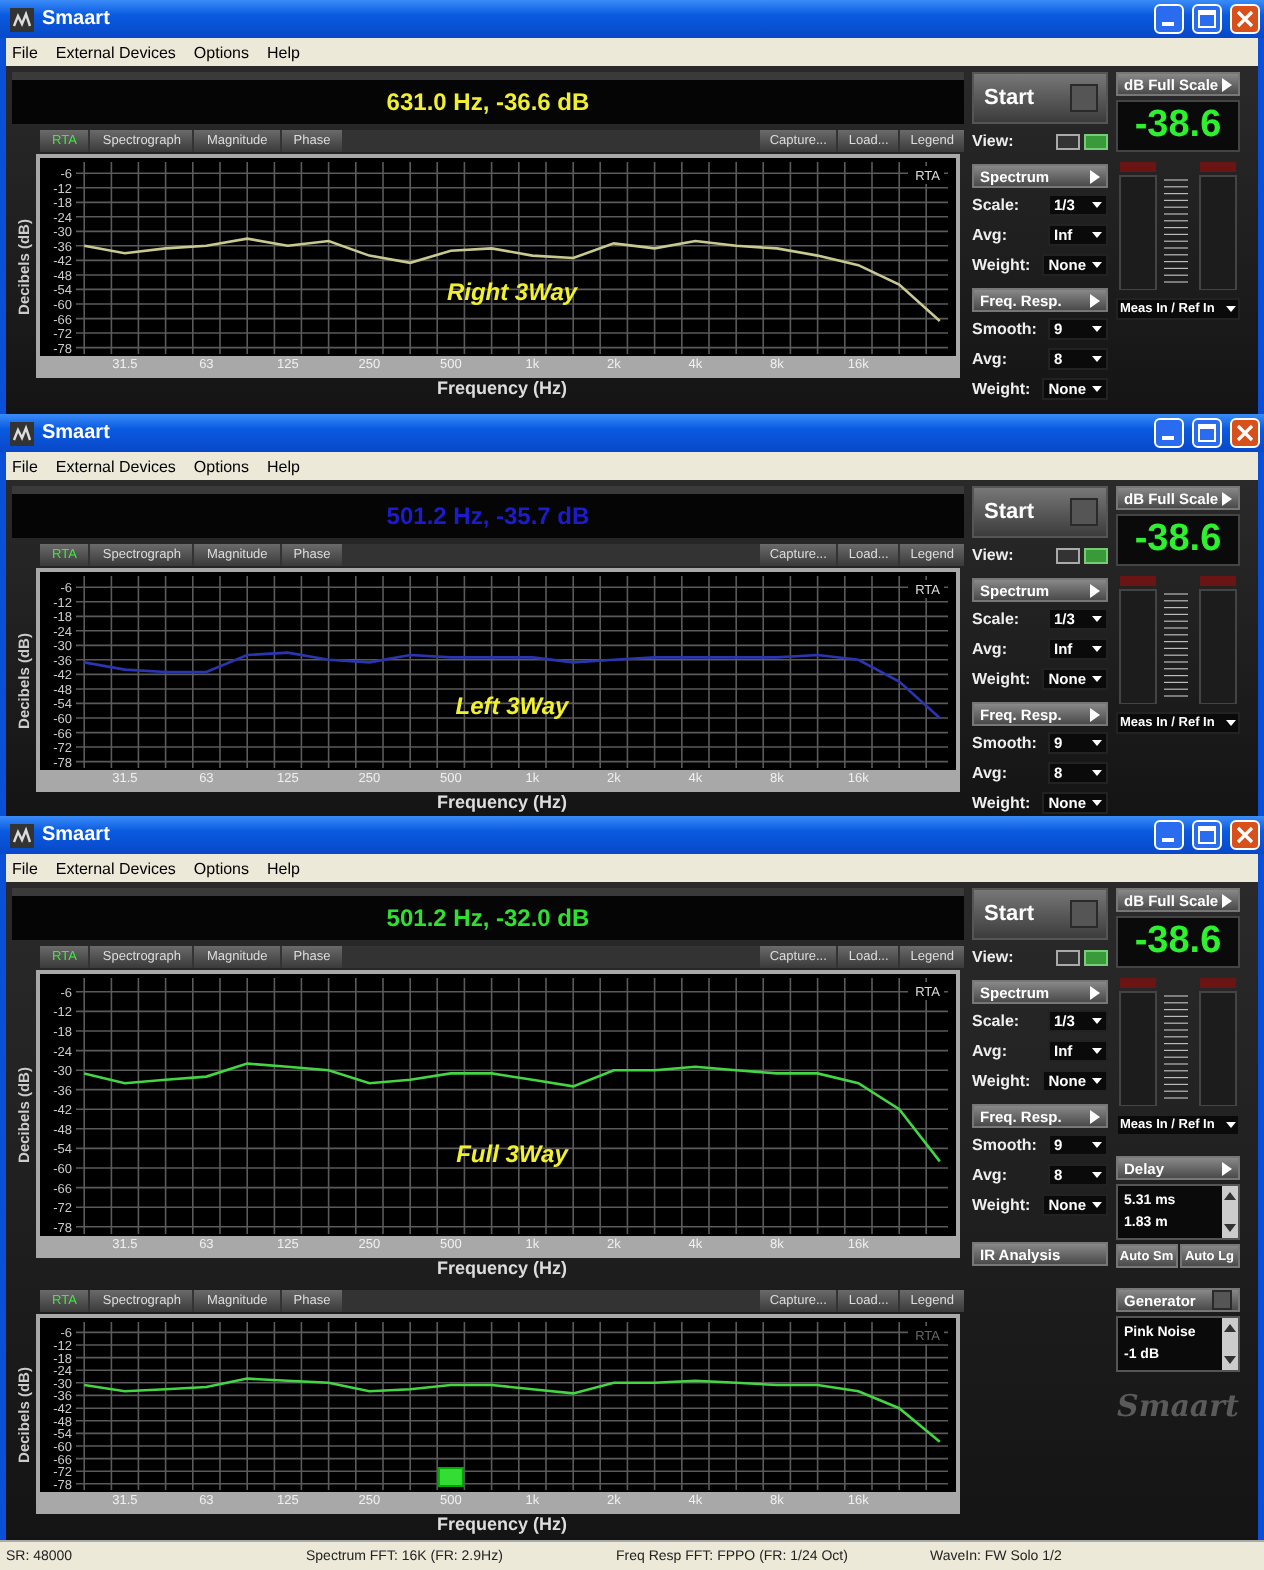 The height and width of the screenshot is (1570, 1264). What do you see at coordinates (512, 292) in the screenshot?
I see `trace-label: Right 3Way` at bounding box center [512, 292].